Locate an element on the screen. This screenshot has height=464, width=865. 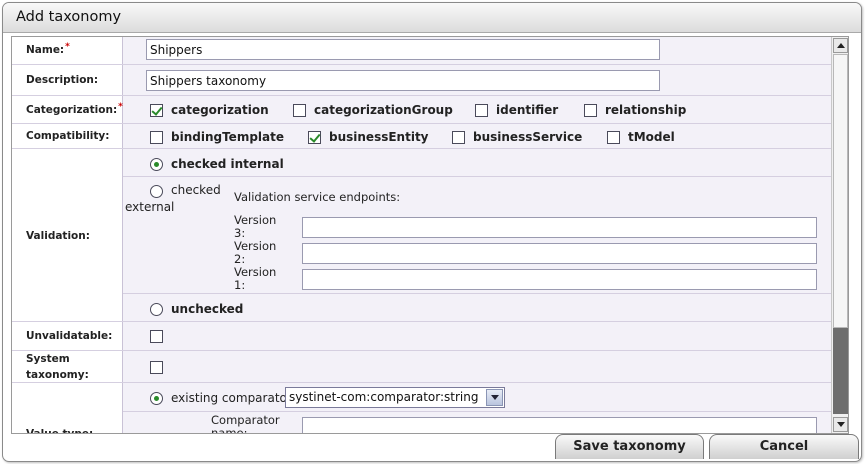
identifier-checkbox is located at coordinates (481, 110).